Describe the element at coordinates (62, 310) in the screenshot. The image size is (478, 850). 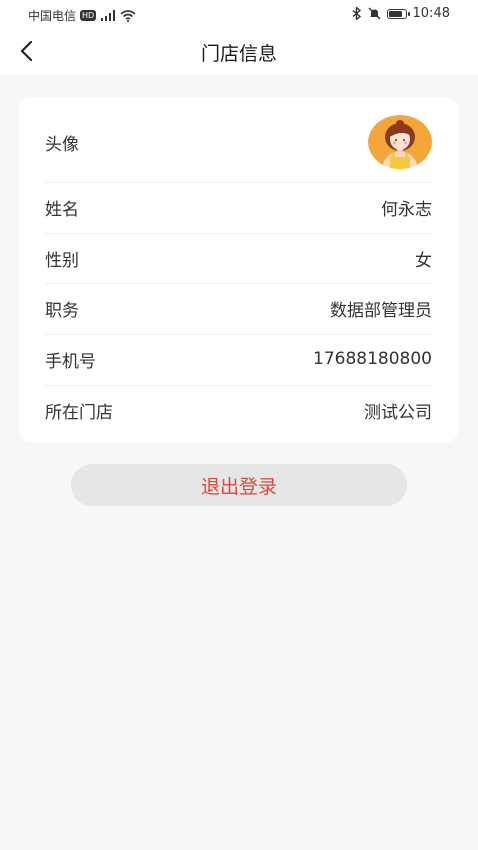
I see `position-label: 职务` at that location.